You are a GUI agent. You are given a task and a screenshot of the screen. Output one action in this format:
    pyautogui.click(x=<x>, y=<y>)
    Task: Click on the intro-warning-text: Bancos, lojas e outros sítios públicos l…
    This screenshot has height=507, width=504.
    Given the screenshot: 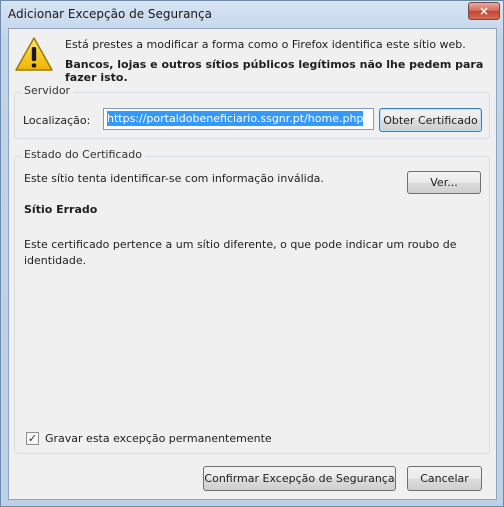 What is the action you would take?
    pyautogui.click(x=274, y=71)
    